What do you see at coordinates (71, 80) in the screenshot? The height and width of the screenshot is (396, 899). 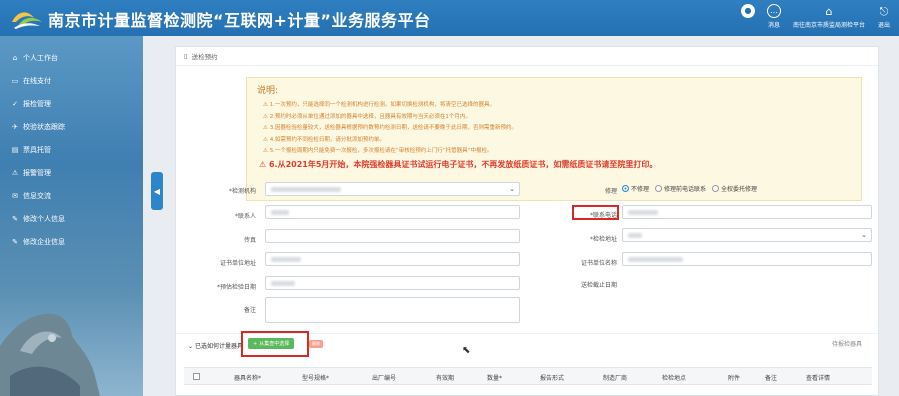 I see `sidebar-item-payment: ▭ 在线支付` at bounding box center [71, 80].